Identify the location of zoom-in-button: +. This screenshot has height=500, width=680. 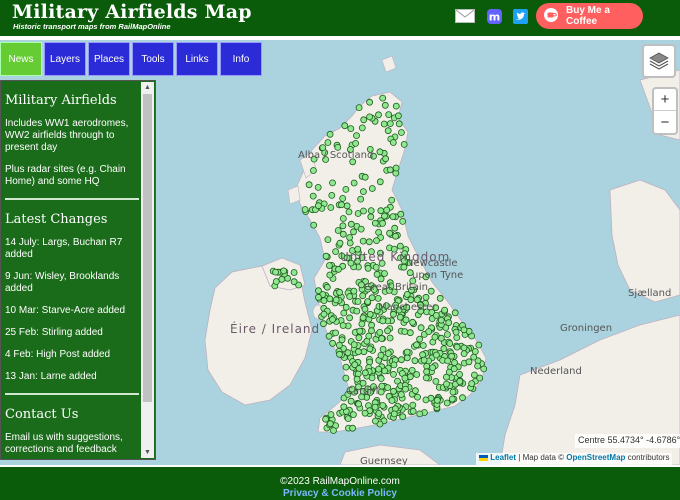
(665, 100).